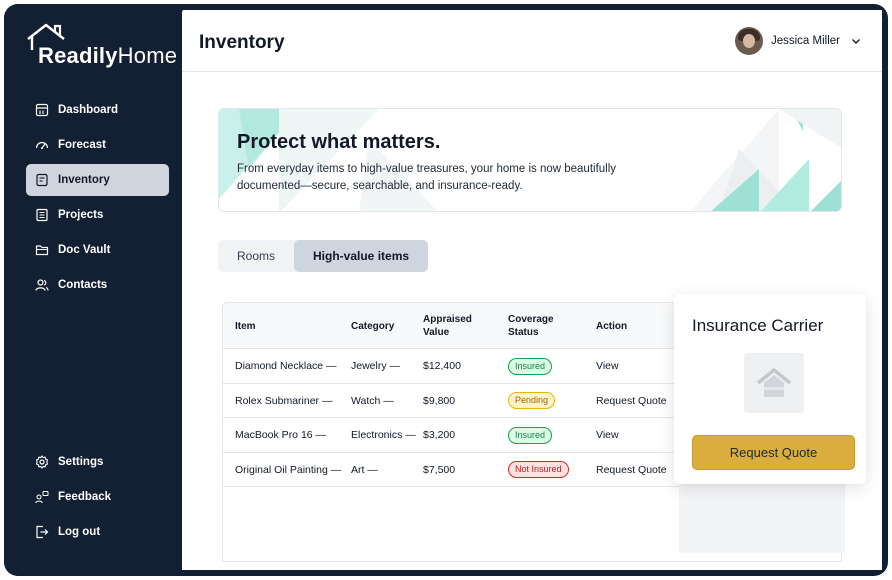  Describe the element at coordinates (372, 326) in the screenshot. I see `column-header-category: Category` at that location.